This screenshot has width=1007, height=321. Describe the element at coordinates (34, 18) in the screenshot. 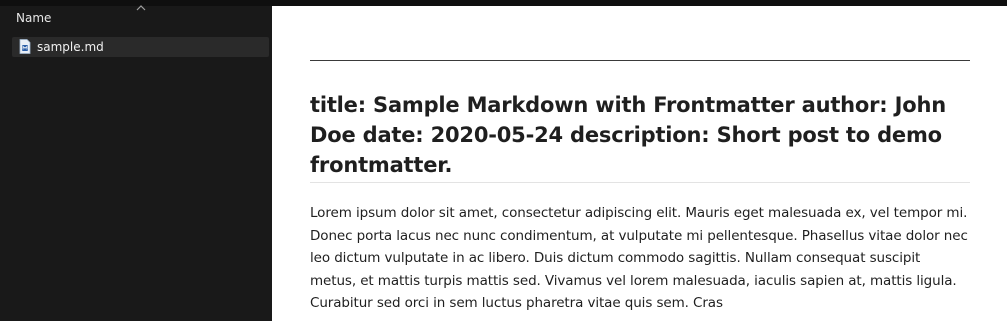

I see `name-column-label: Name` at that location.